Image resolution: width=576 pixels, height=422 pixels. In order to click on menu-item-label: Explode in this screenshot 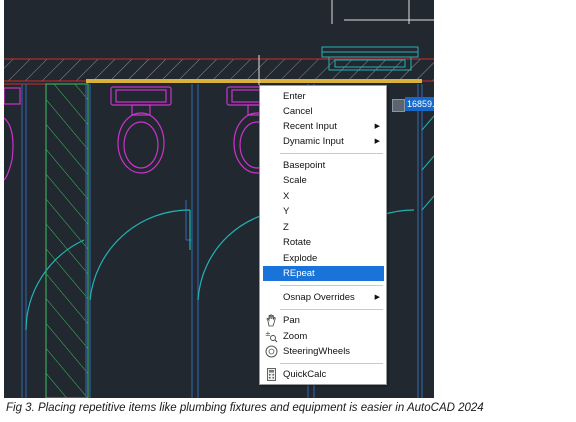, I will do `click(300, 258)`.